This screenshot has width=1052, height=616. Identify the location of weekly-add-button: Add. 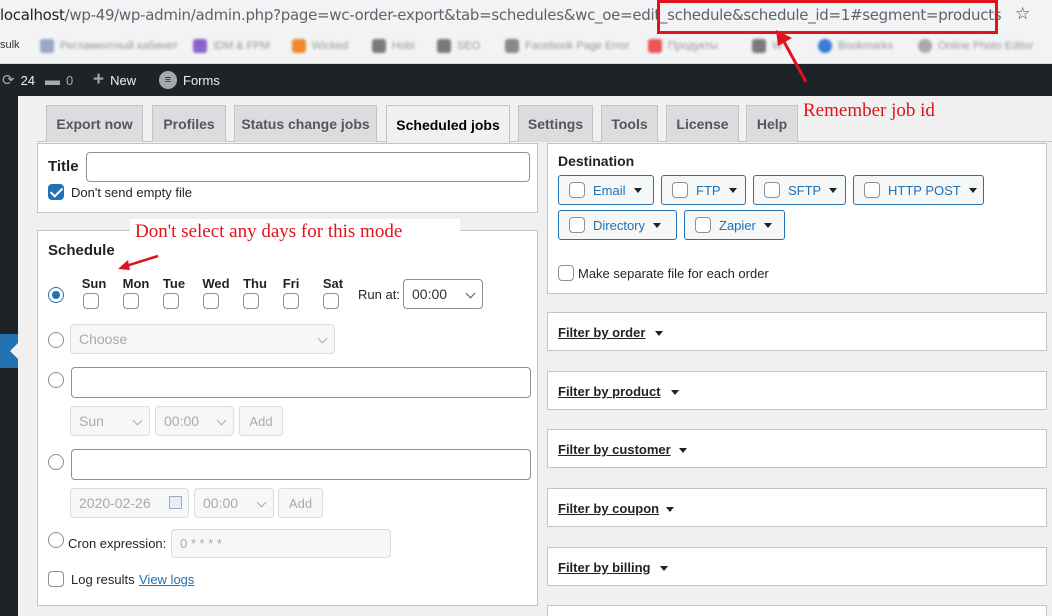
(261, 421).